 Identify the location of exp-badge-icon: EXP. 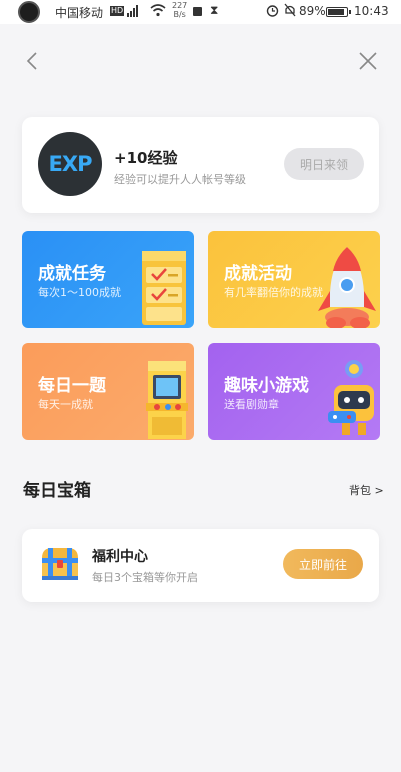
(70, 164).